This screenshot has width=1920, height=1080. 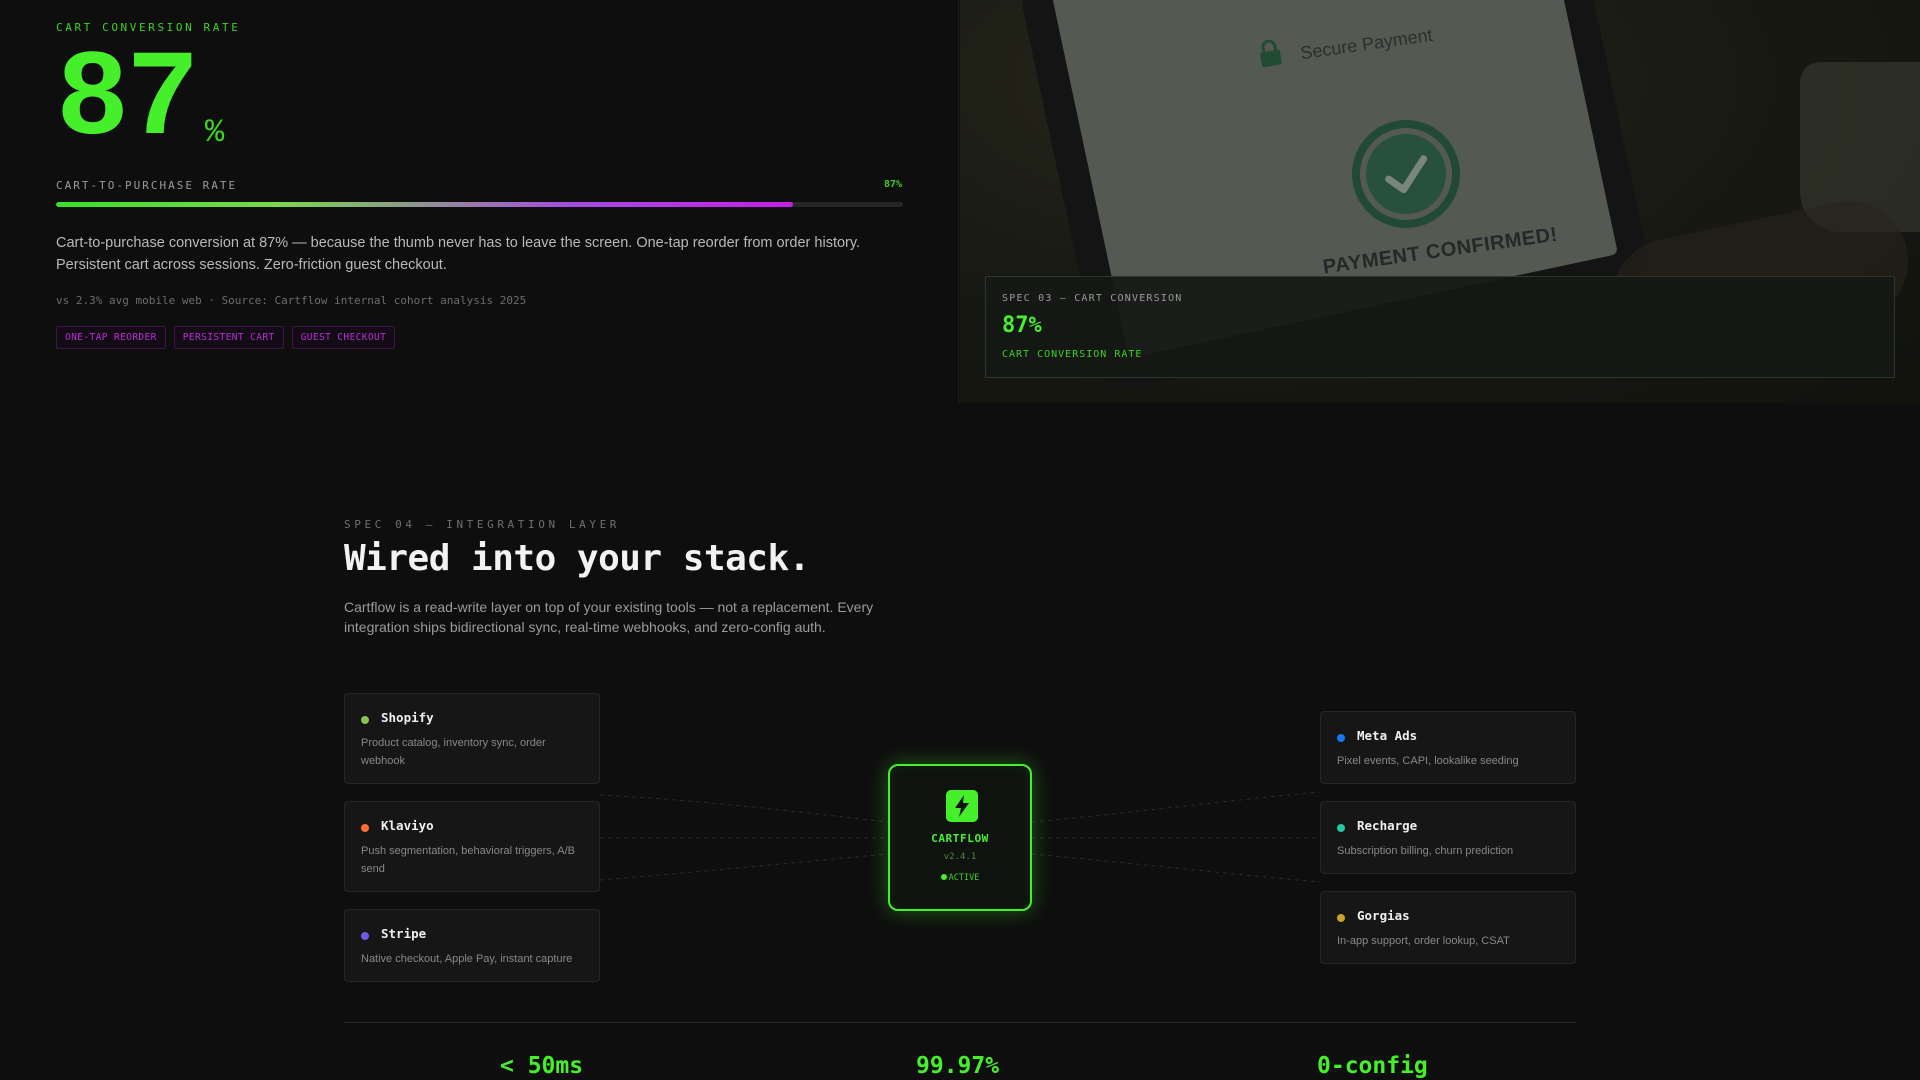 What do you see at coordinates (407, 825) in the screenshot?
I see `integration-name: Klaviyo` at bounding box center [407, 825].